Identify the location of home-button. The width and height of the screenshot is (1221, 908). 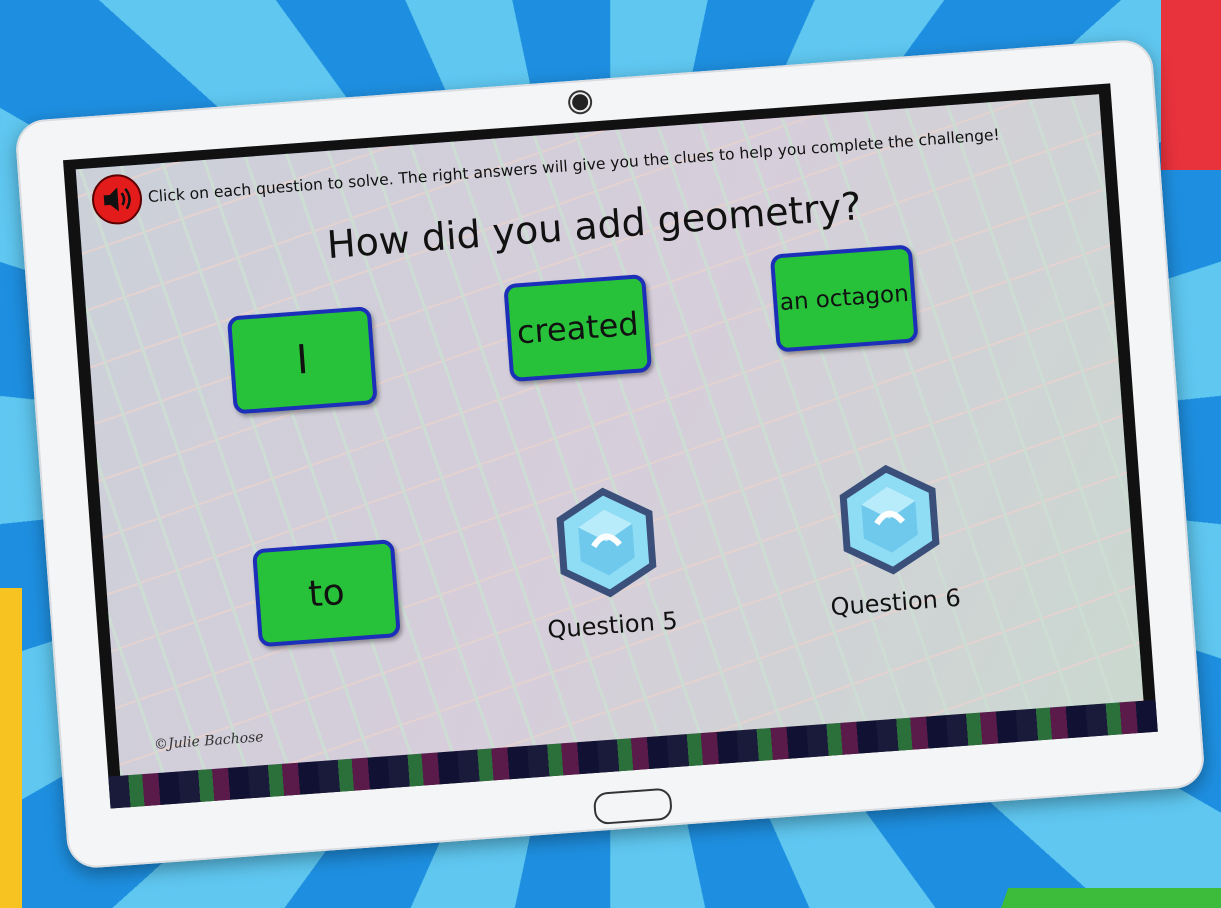
(632, 806).